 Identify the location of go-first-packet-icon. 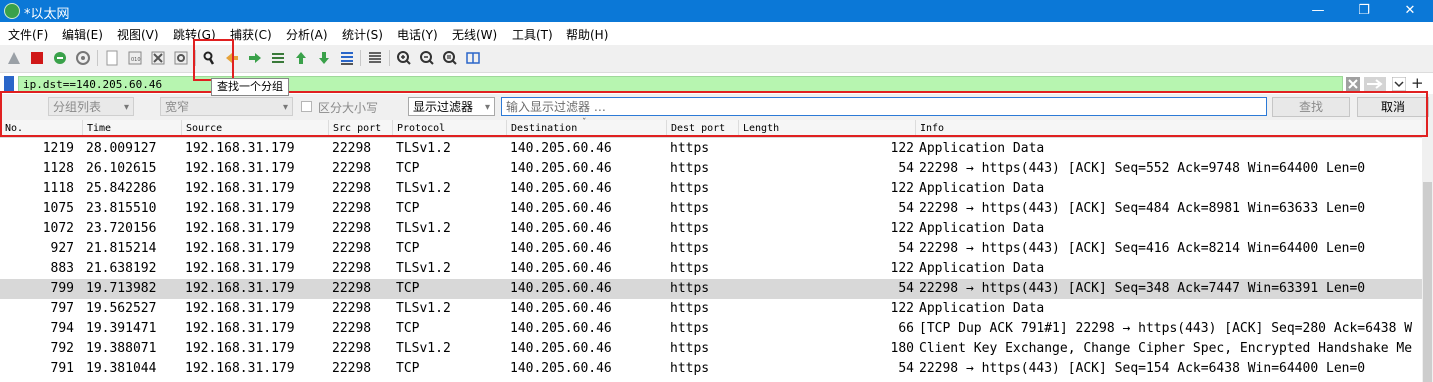
(301, 58).